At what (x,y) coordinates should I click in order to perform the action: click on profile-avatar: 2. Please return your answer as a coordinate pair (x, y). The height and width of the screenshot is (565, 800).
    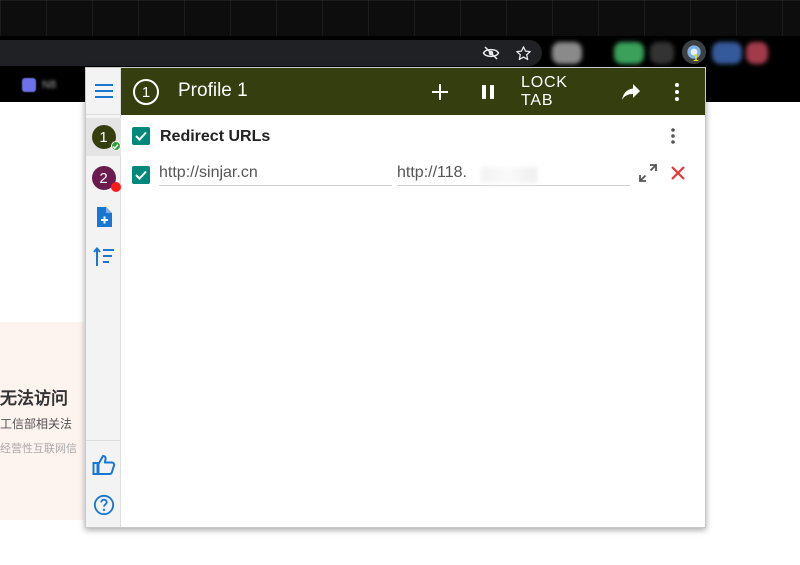
    Looking at the image, I should click on (106, 179).